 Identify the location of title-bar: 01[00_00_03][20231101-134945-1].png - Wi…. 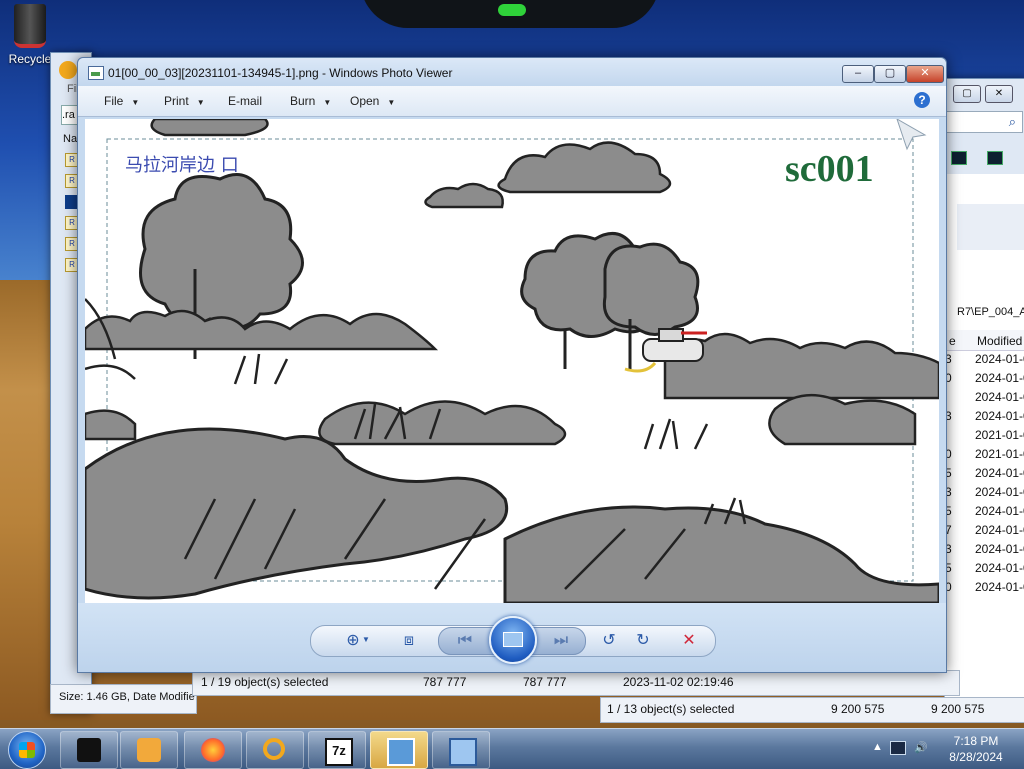
(512, 72).